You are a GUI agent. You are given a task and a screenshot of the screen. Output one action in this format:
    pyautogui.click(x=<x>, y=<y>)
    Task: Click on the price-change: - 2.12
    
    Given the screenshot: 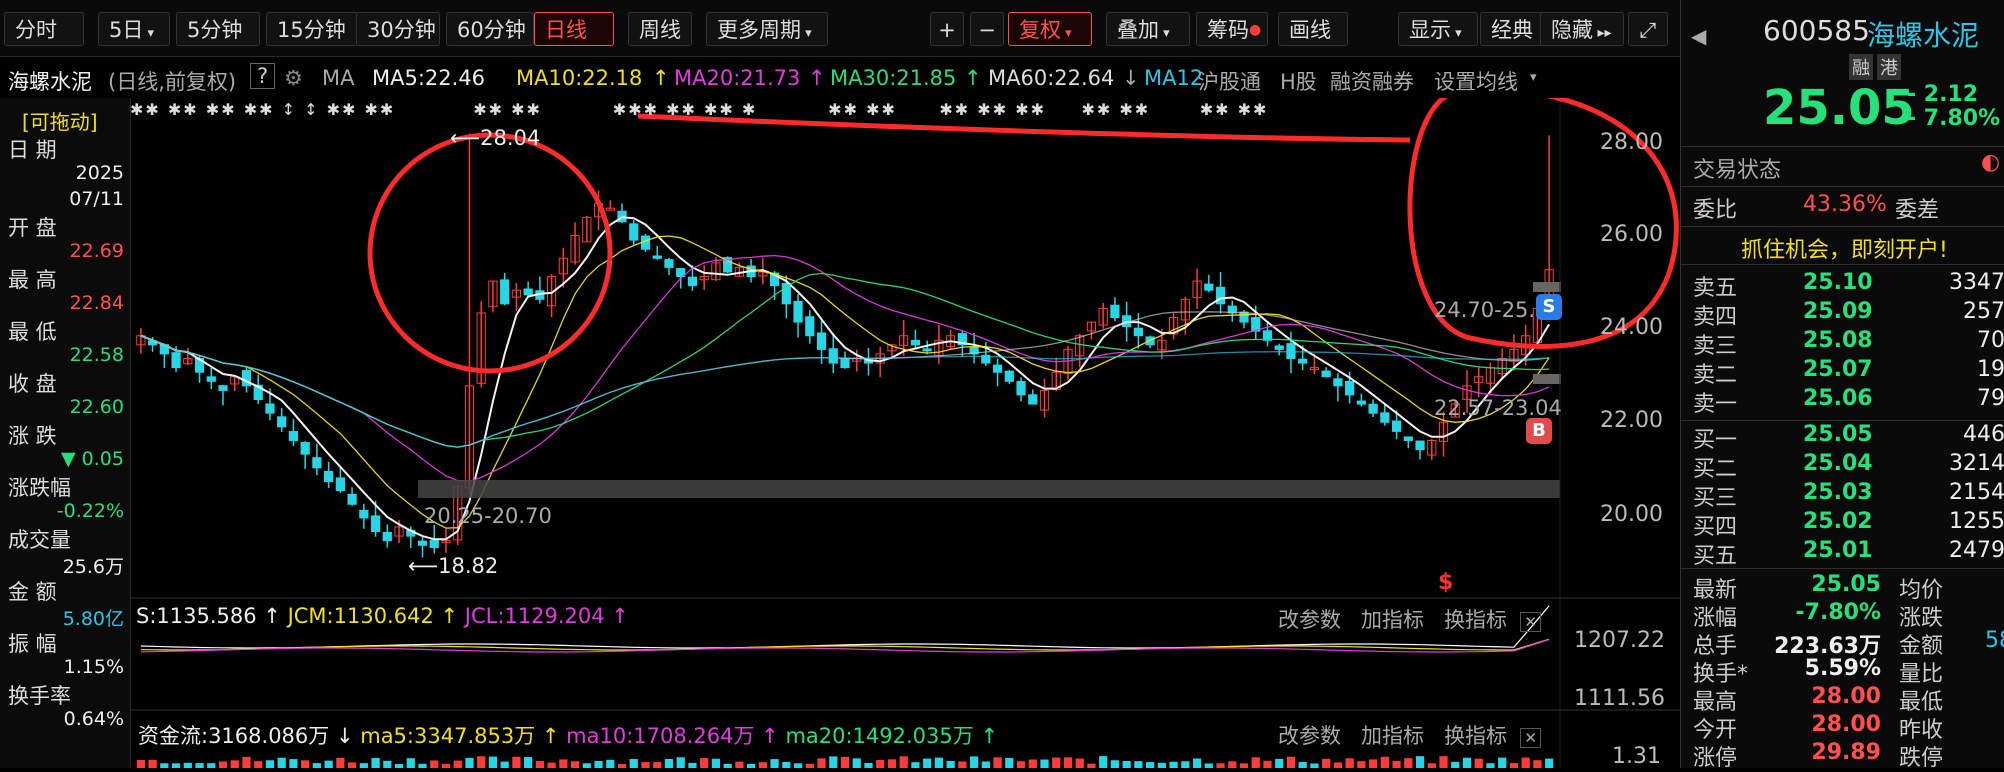 What is the action you would take?
    pyautogui.click(x=1943, y=94)
    